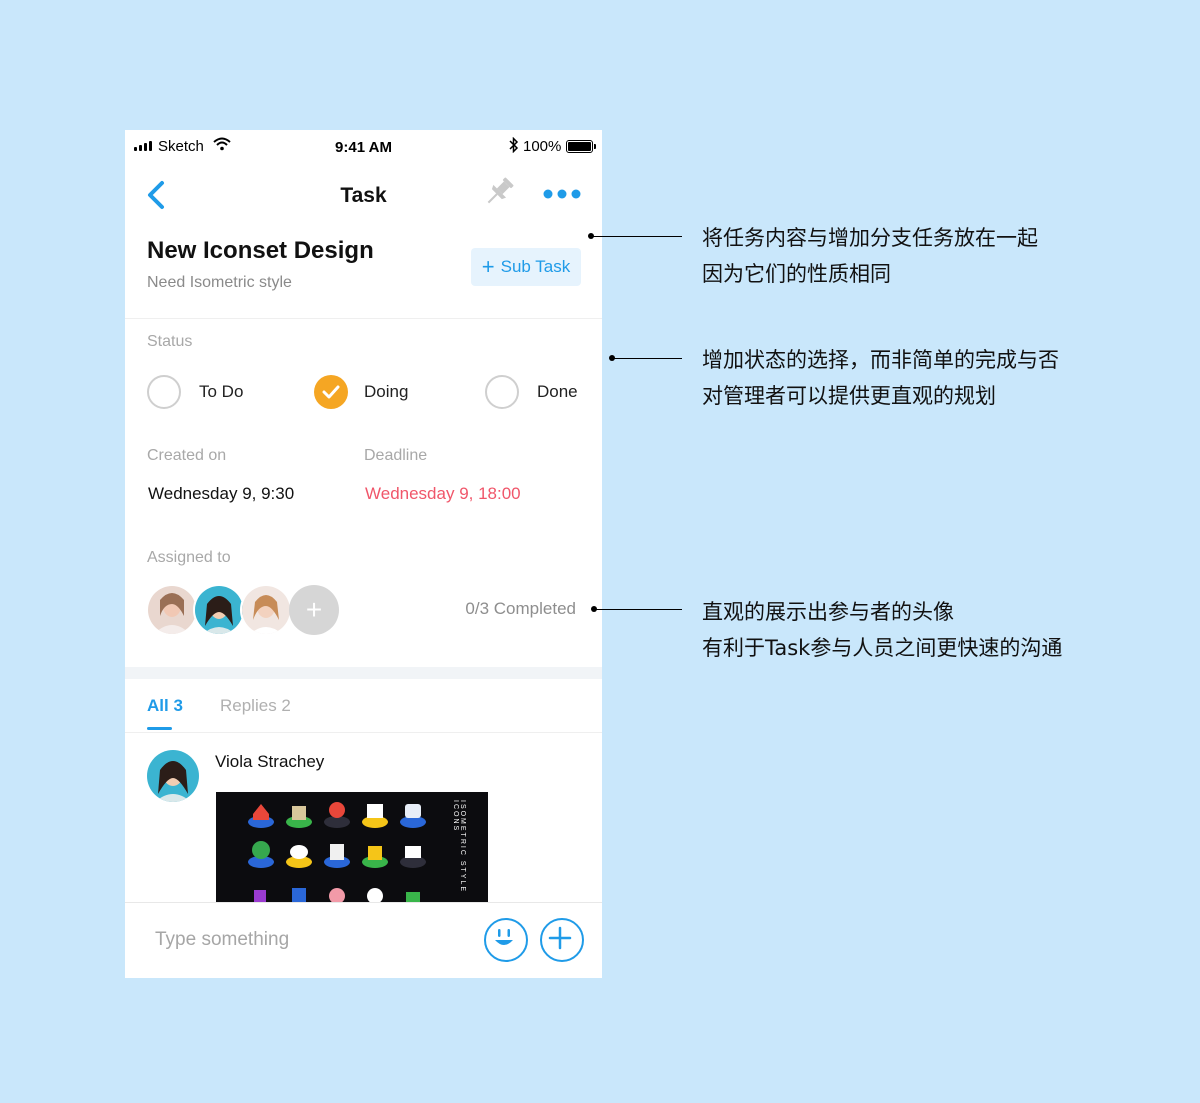 This screenshot has height=1103, width=1200. What do you see at coordinates (165, 706) in the screenshot?
I see `tab-all: All 3` at bounding box center [165, 706].